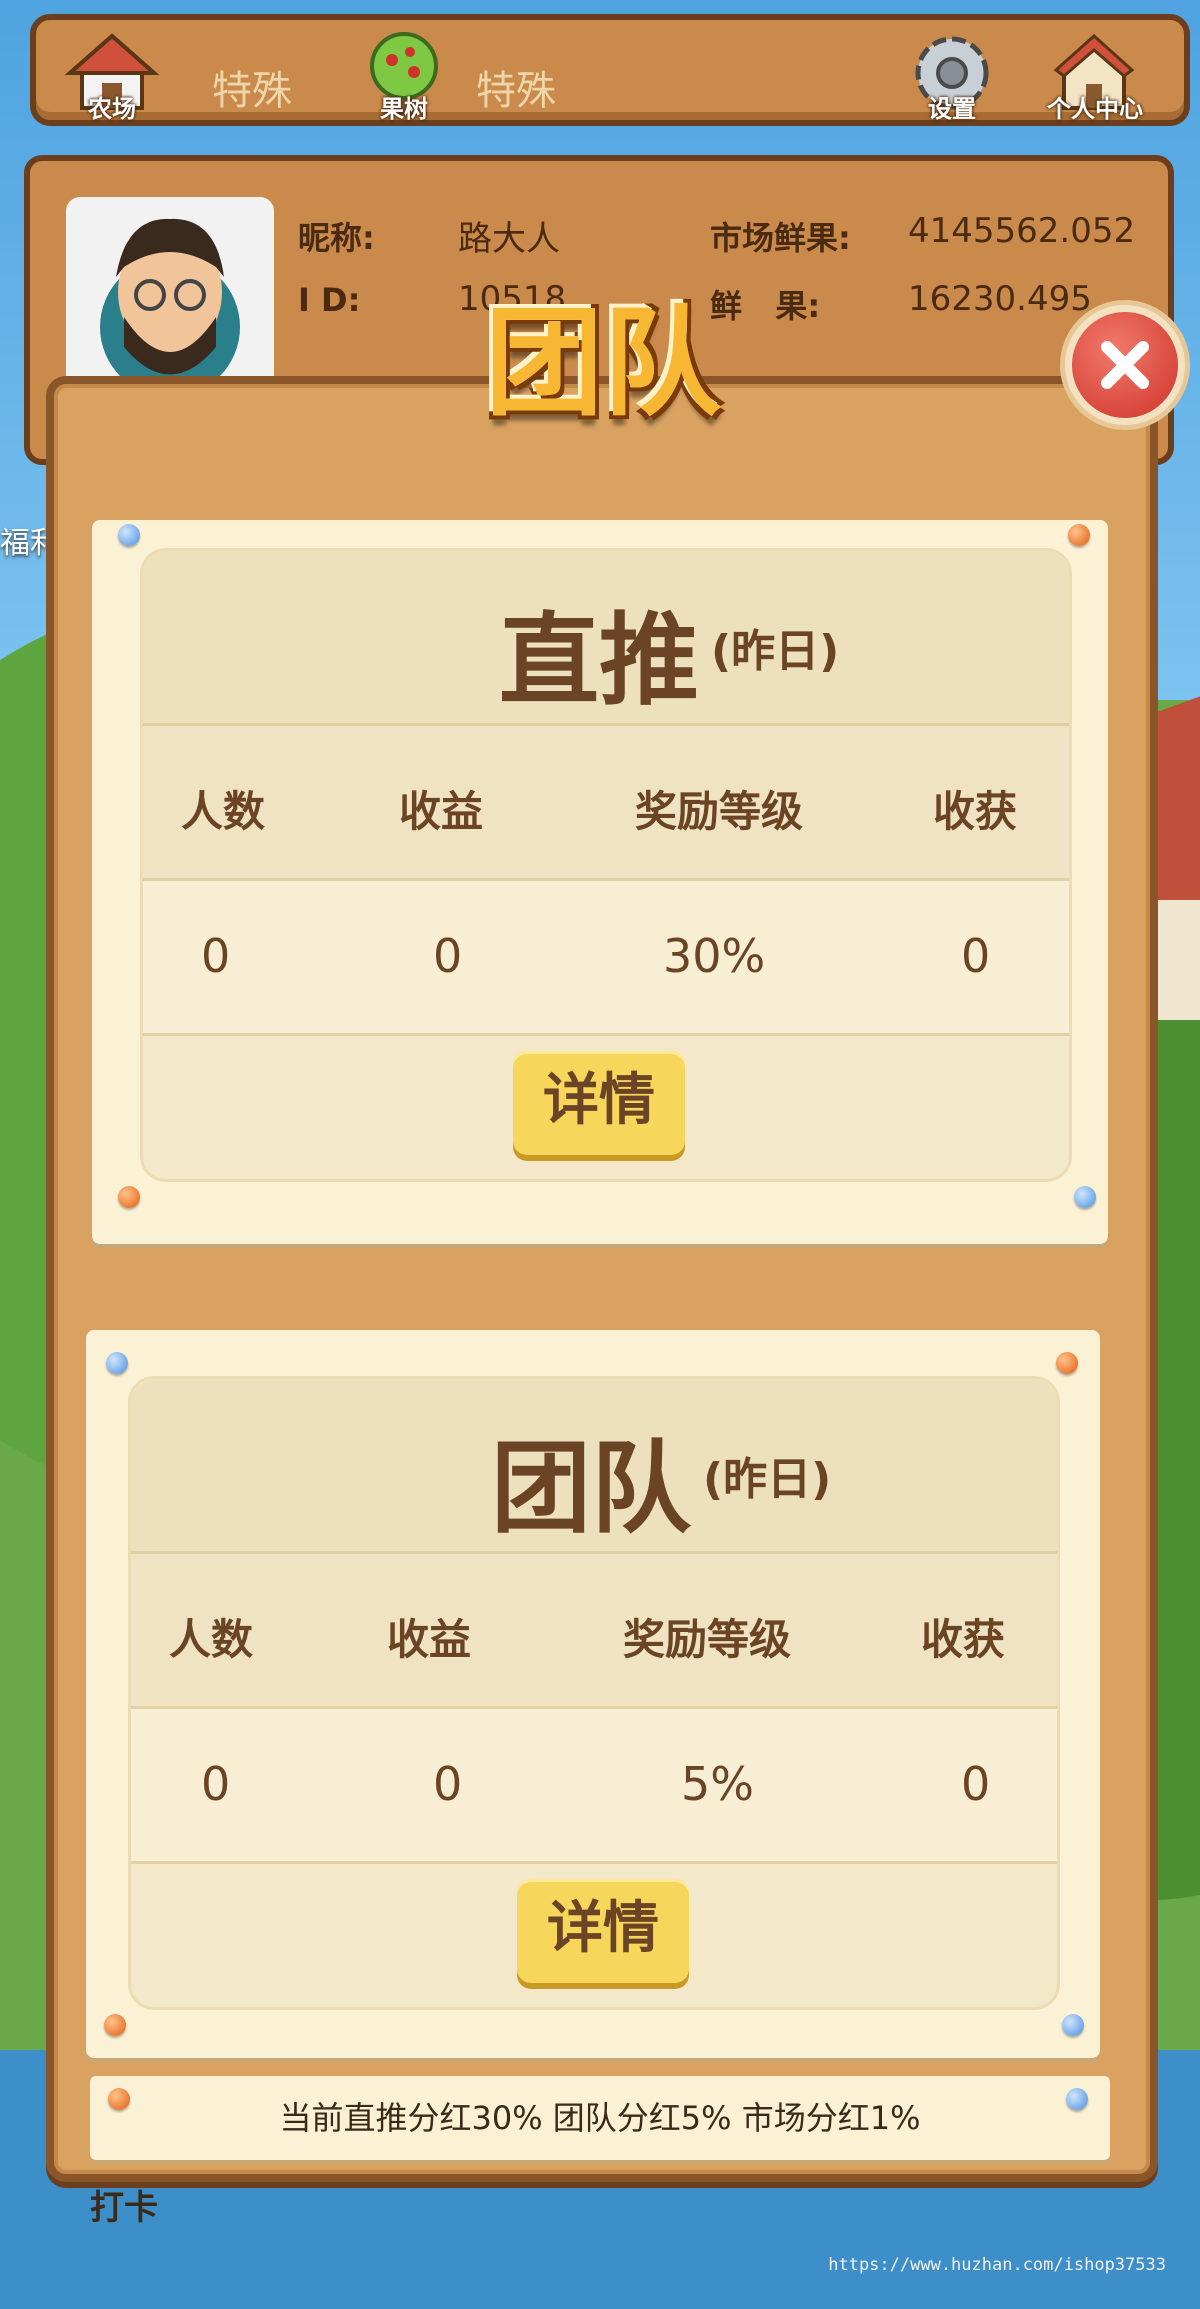 The image size is (1200, 2309). I want to click on team-count: 0, so click(216, 1784).